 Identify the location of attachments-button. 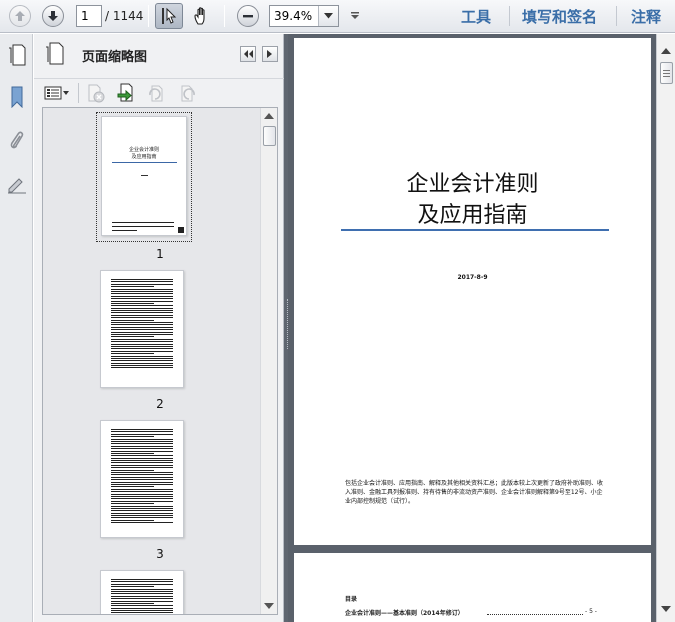
(17, 141).